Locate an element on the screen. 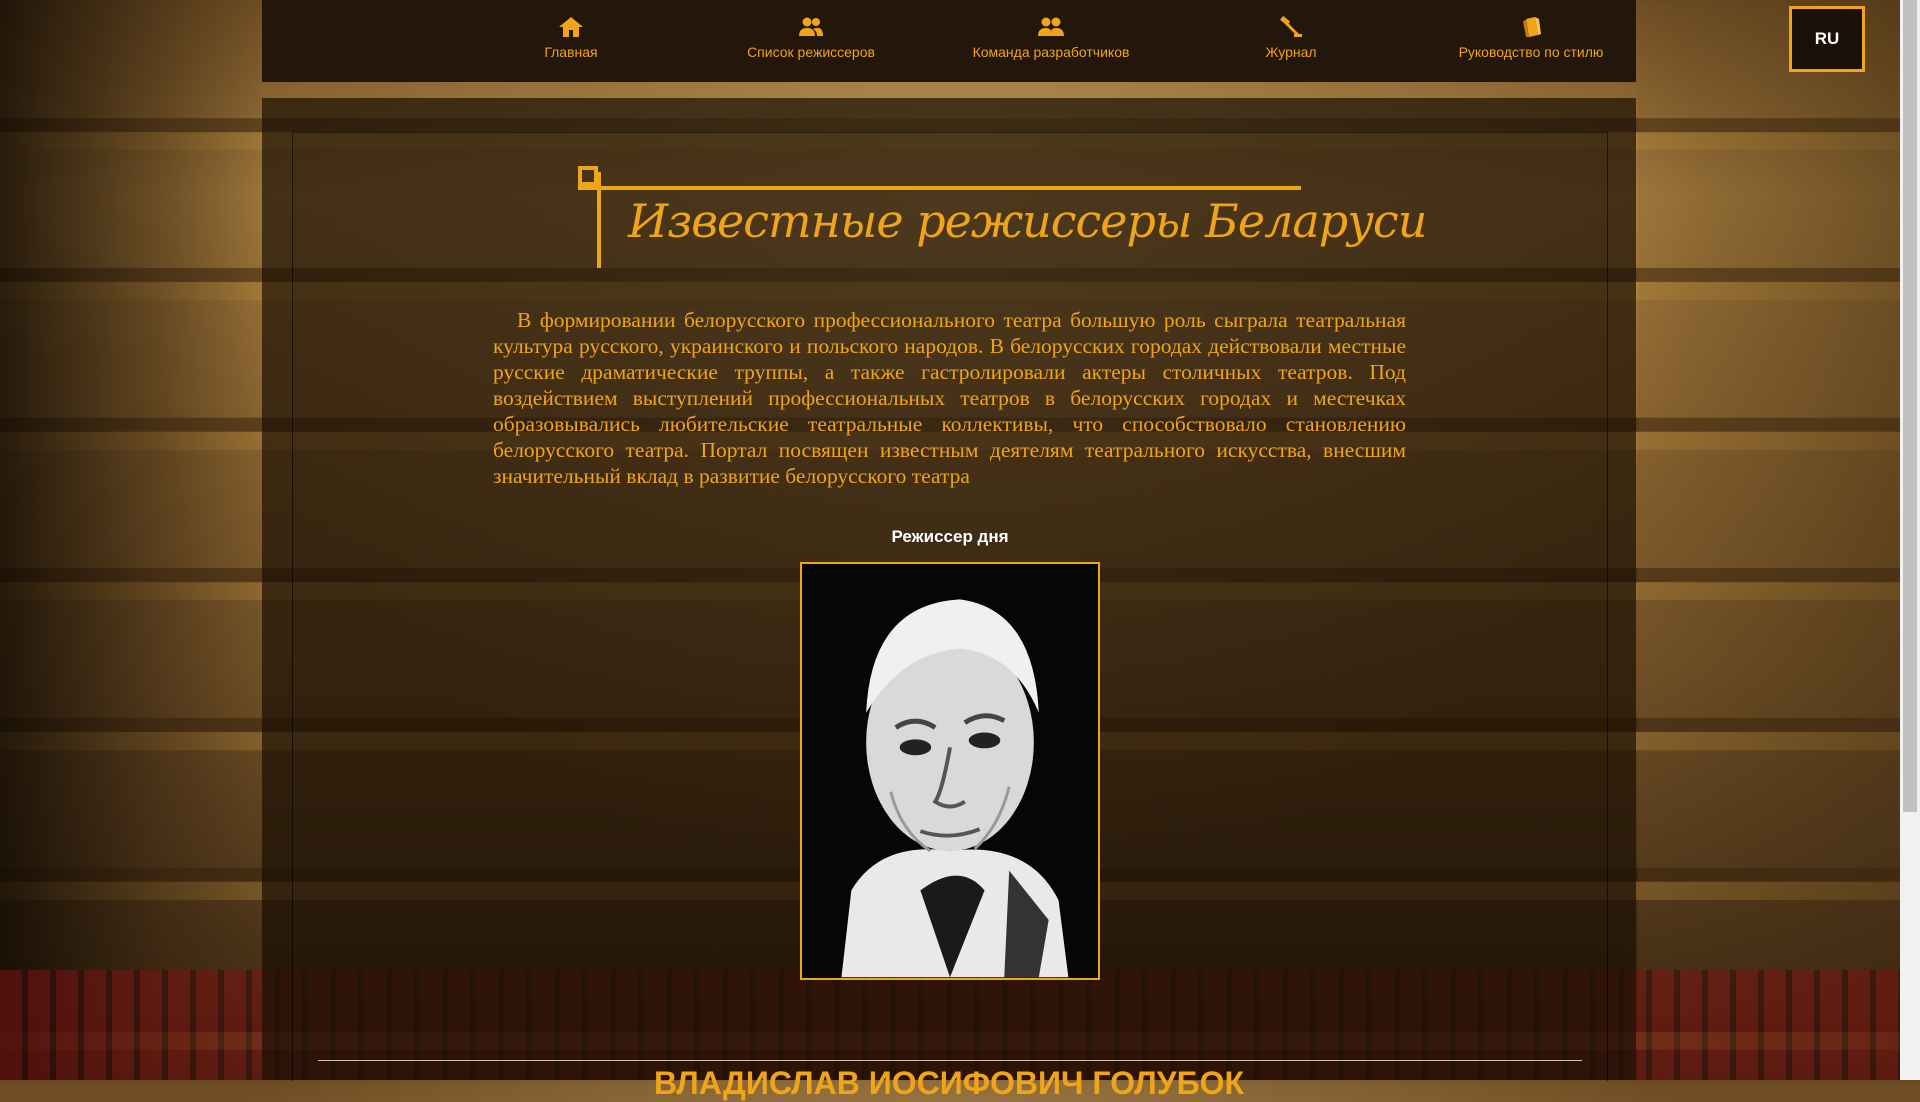  scrollbar-thumb is located at coordinates (1910, 406).